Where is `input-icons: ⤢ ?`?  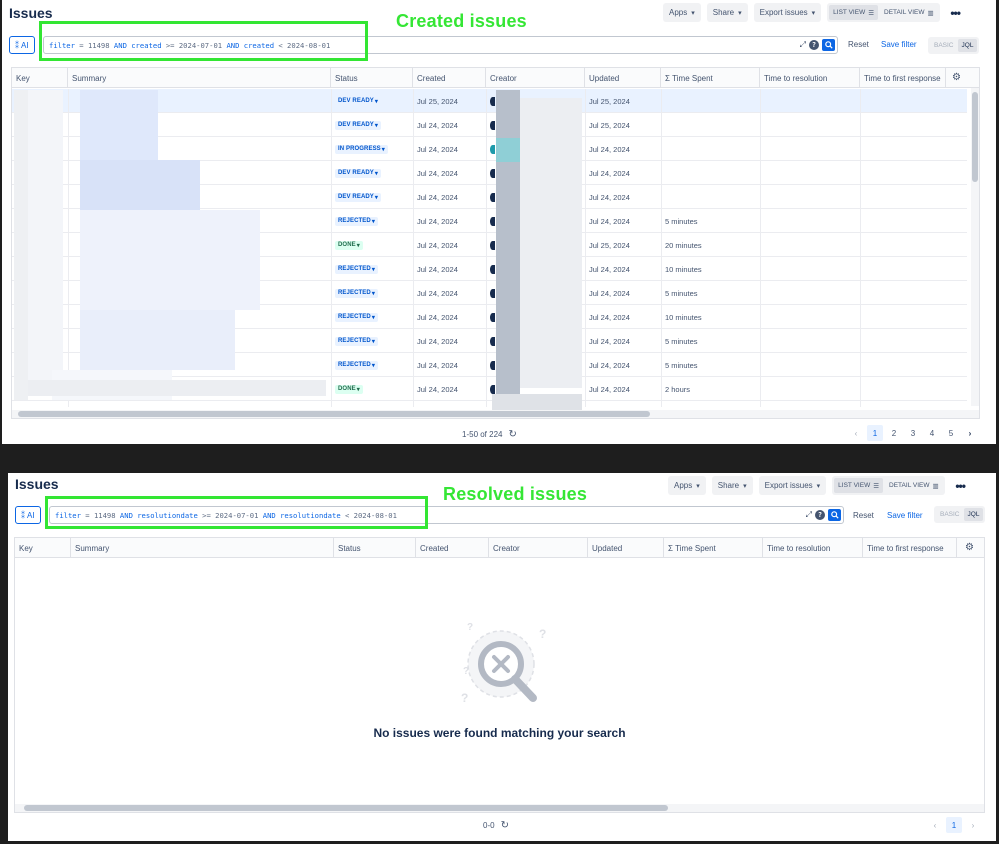 input-icons: ⤢ ? is located at coordinates (817, 45).